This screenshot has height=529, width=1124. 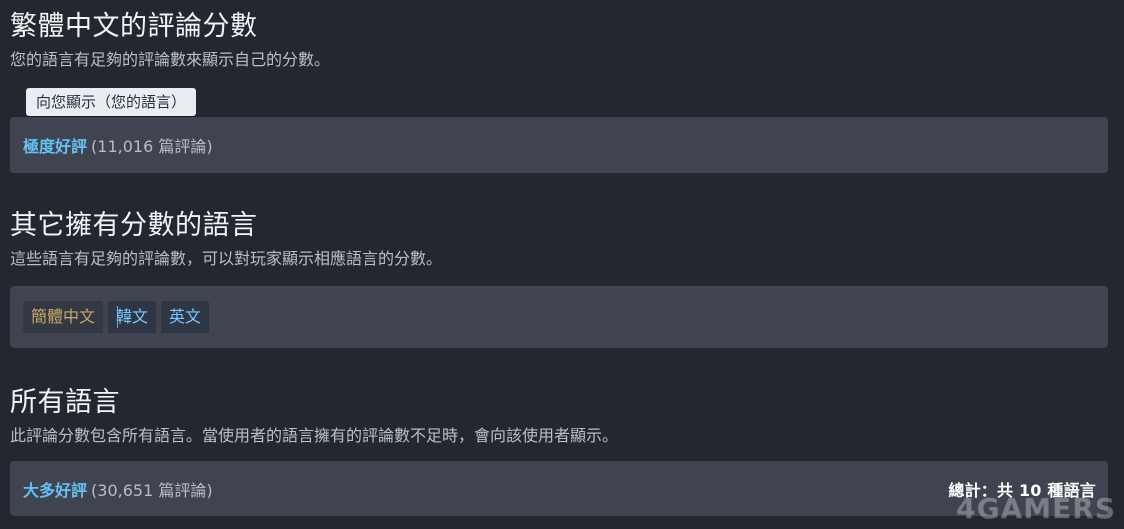 What do you see at coordinates (170, 59) in the screenshot?
I see `section-description: 您的語言有足夠的評論數來顯示自己的分數。` at bounding box center [170, 59].